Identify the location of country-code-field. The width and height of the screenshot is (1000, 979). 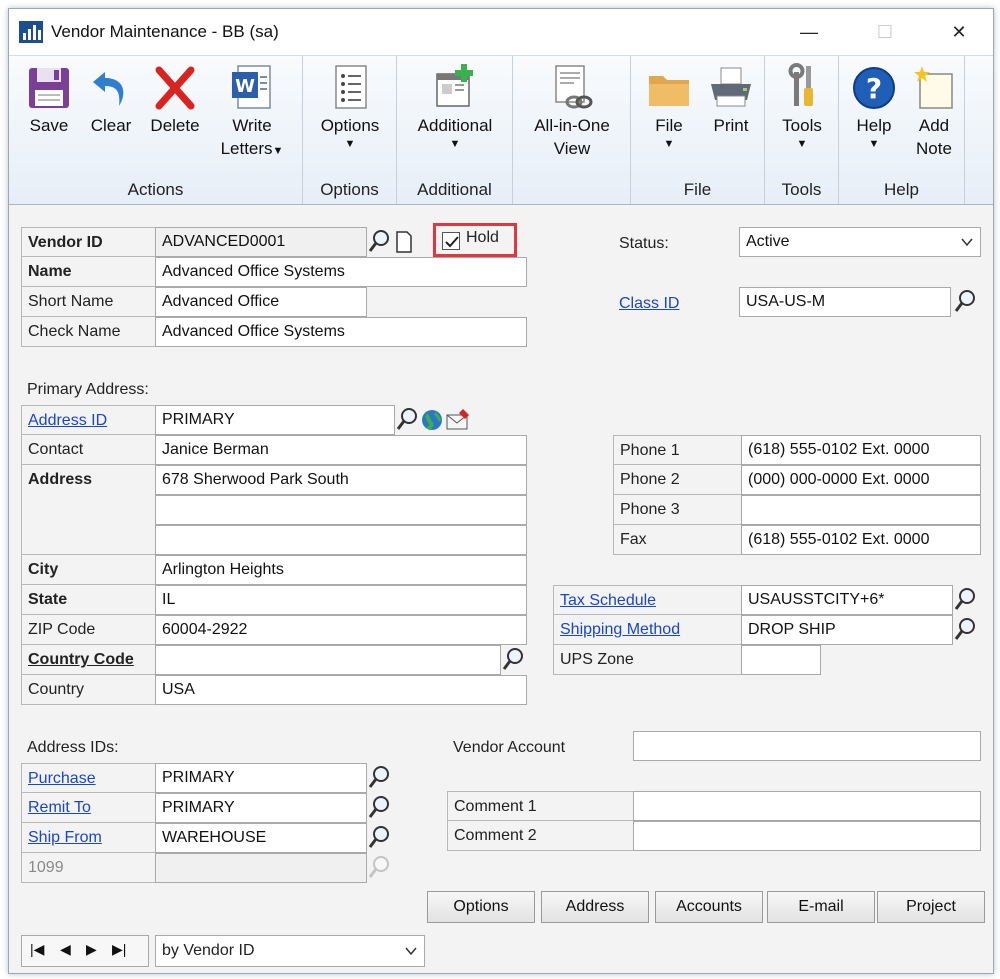
(328, 660).